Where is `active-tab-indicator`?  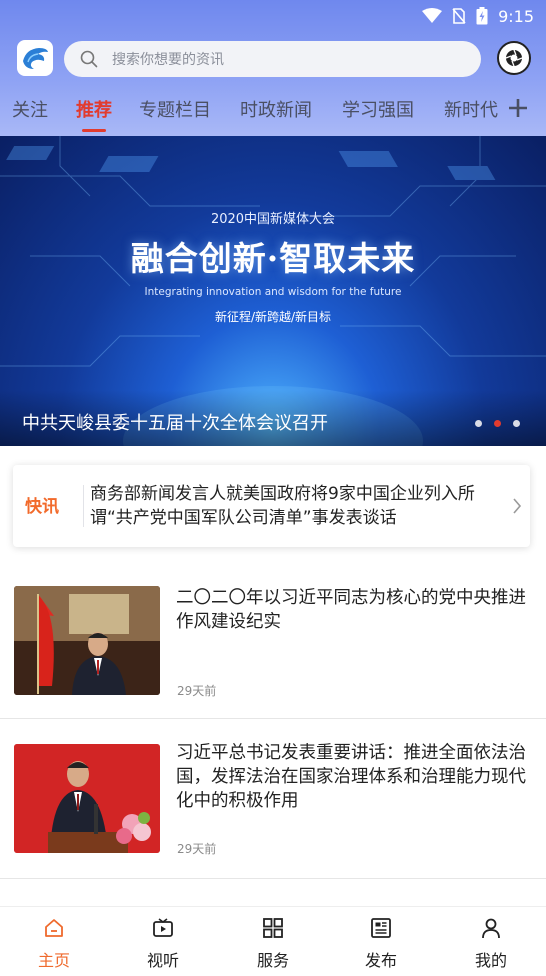 active-tab-indicator is located at coordinates (94, 130).